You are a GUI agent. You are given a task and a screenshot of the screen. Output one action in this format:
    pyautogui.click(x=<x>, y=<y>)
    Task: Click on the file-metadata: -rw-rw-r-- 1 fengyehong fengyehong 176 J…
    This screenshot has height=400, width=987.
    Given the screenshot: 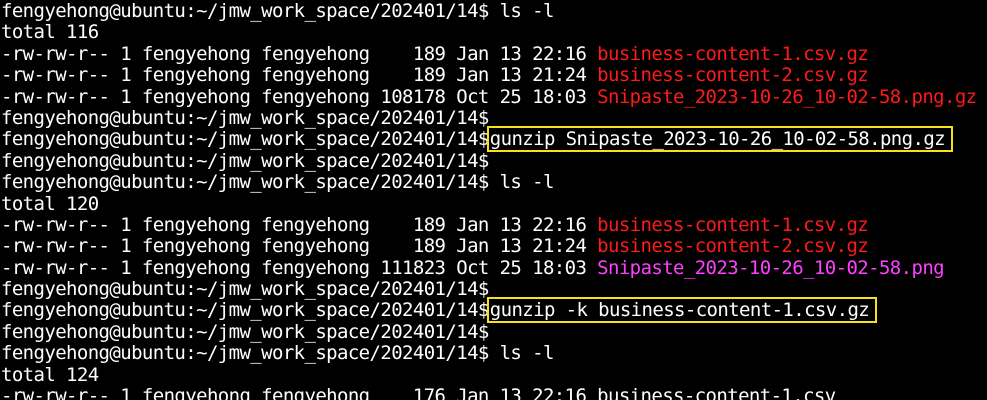 What is the action you would take?
    pyautogui.click(x=299, y=392)
    